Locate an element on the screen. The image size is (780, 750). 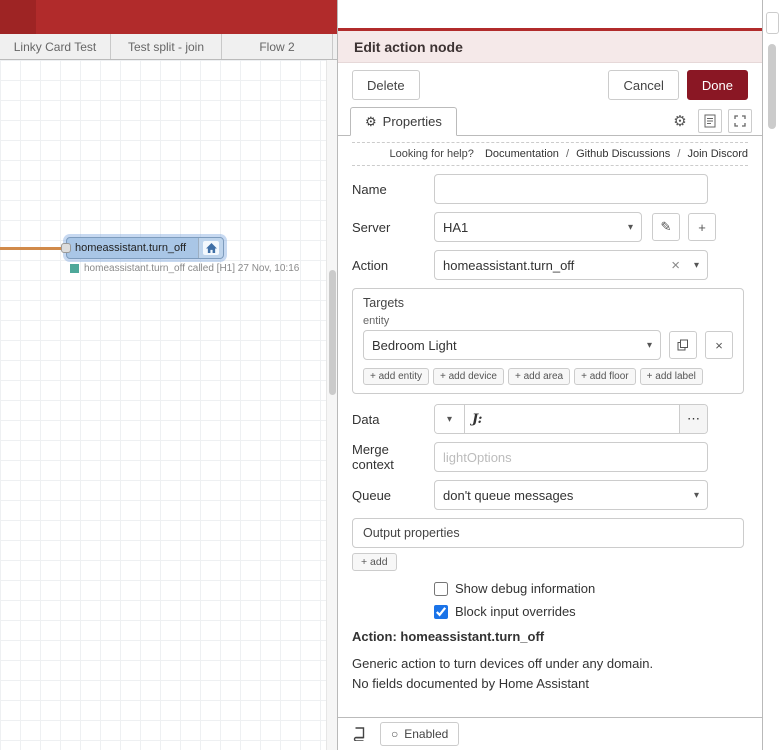
name-input is located at coordinates (571, 189).